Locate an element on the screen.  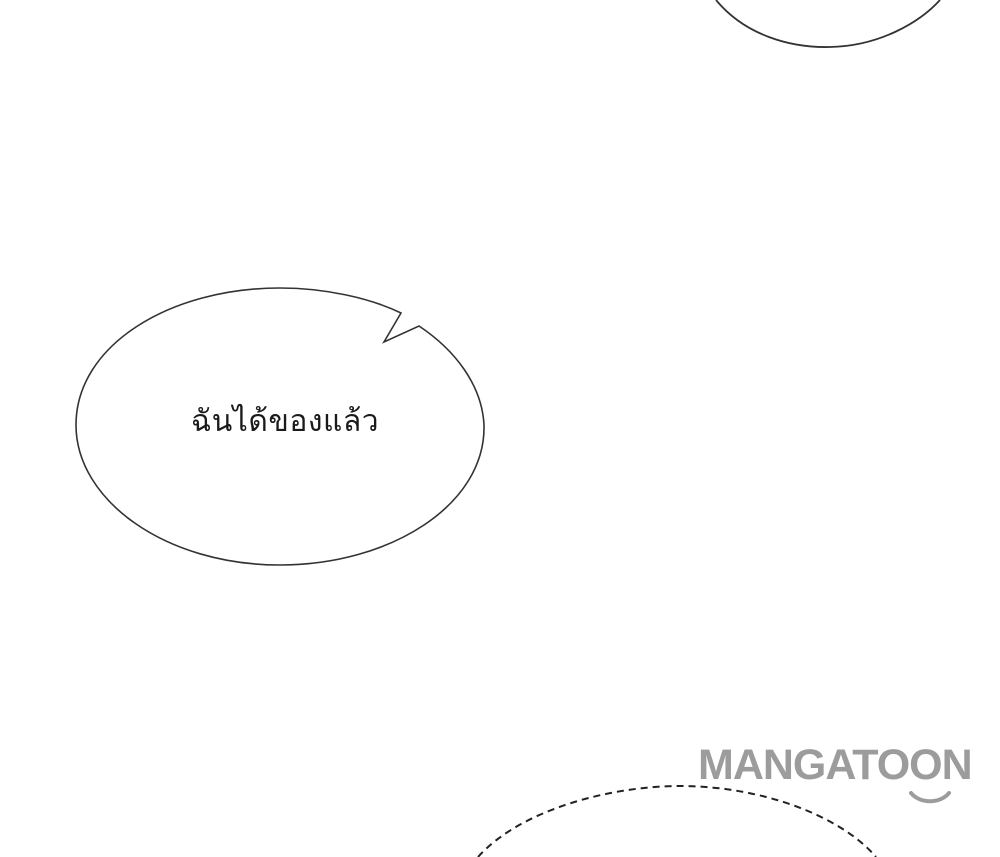
watermark-brand-text: MANGATOON is located at coordinates (835, 765).